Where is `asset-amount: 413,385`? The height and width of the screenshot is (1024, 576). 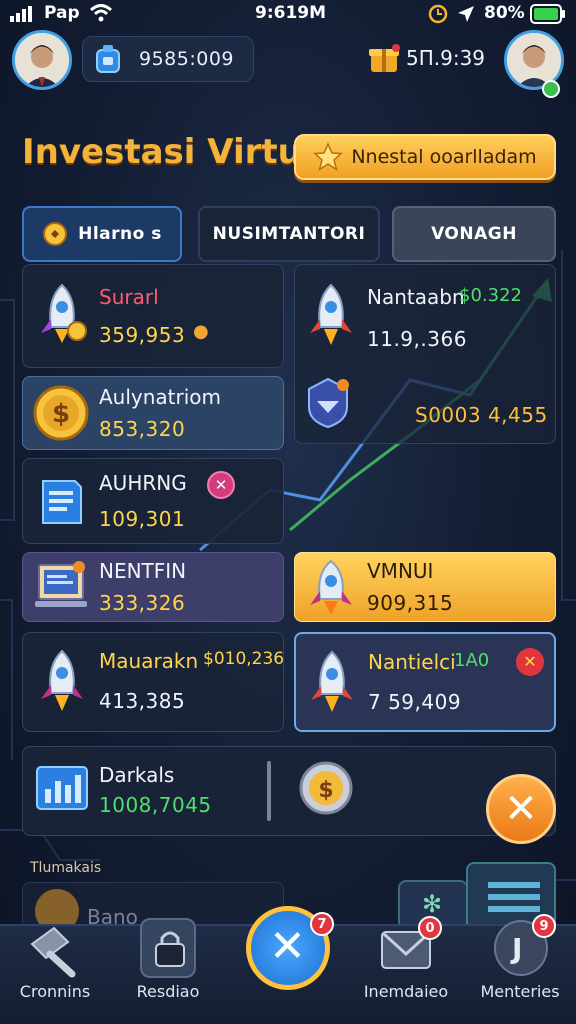 asset-amount: 413,385 is located at coordinates (142, 701).